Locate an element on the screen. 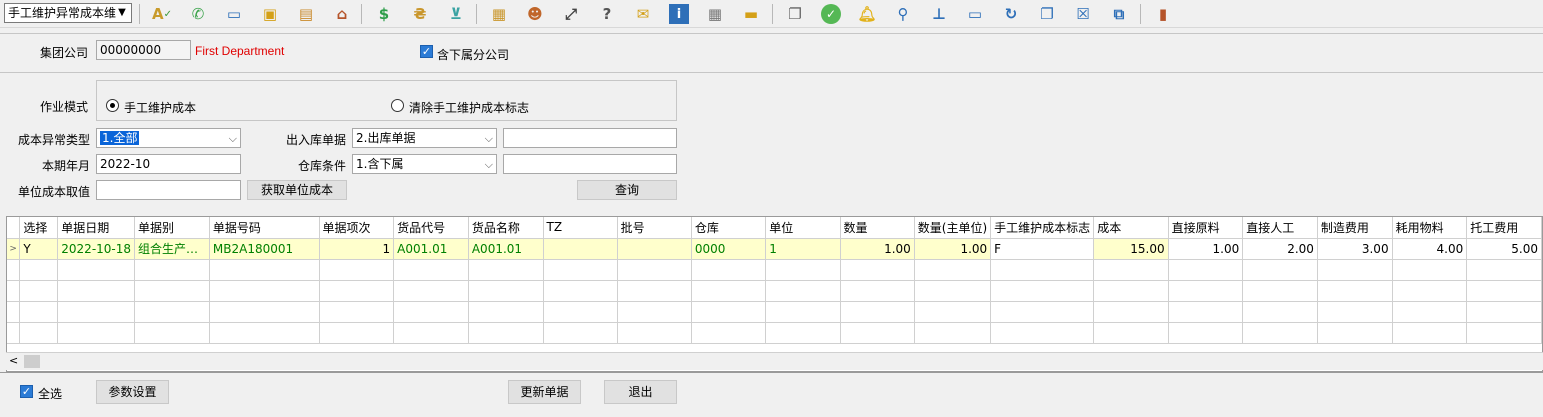  table-row is located at coordinates (774, 333).